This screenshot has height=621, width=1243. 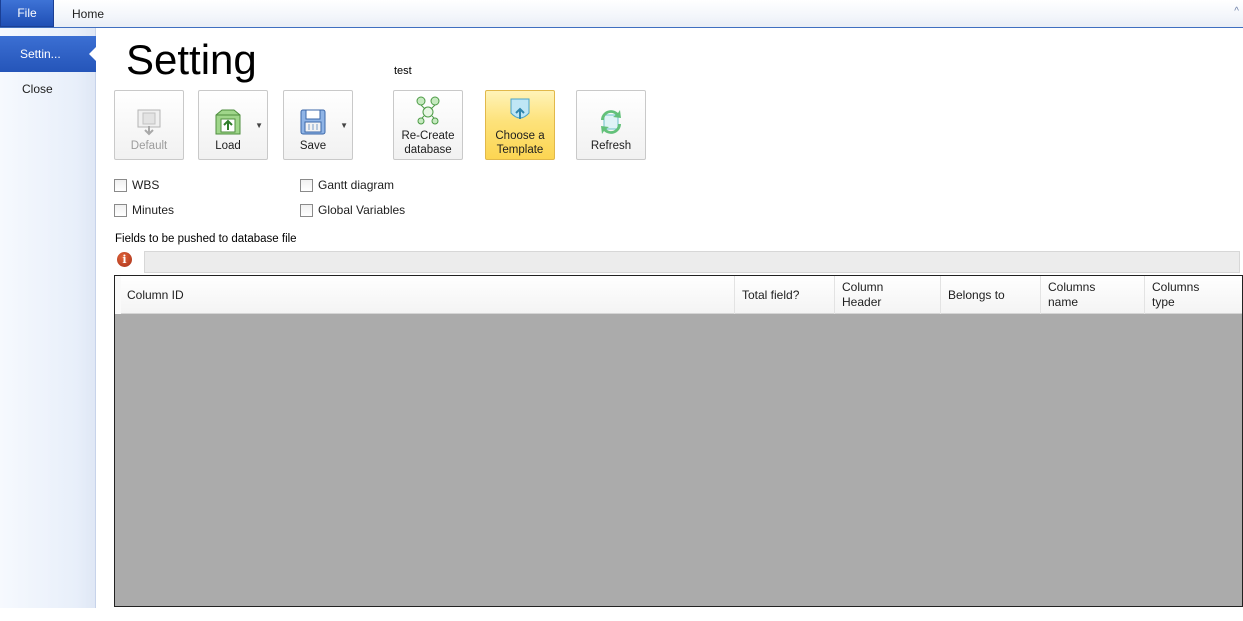 What do you see at coordinates (520, 136) in the screenshot?
I see `template-line1: Choose a` at bounding box center [520, 136].